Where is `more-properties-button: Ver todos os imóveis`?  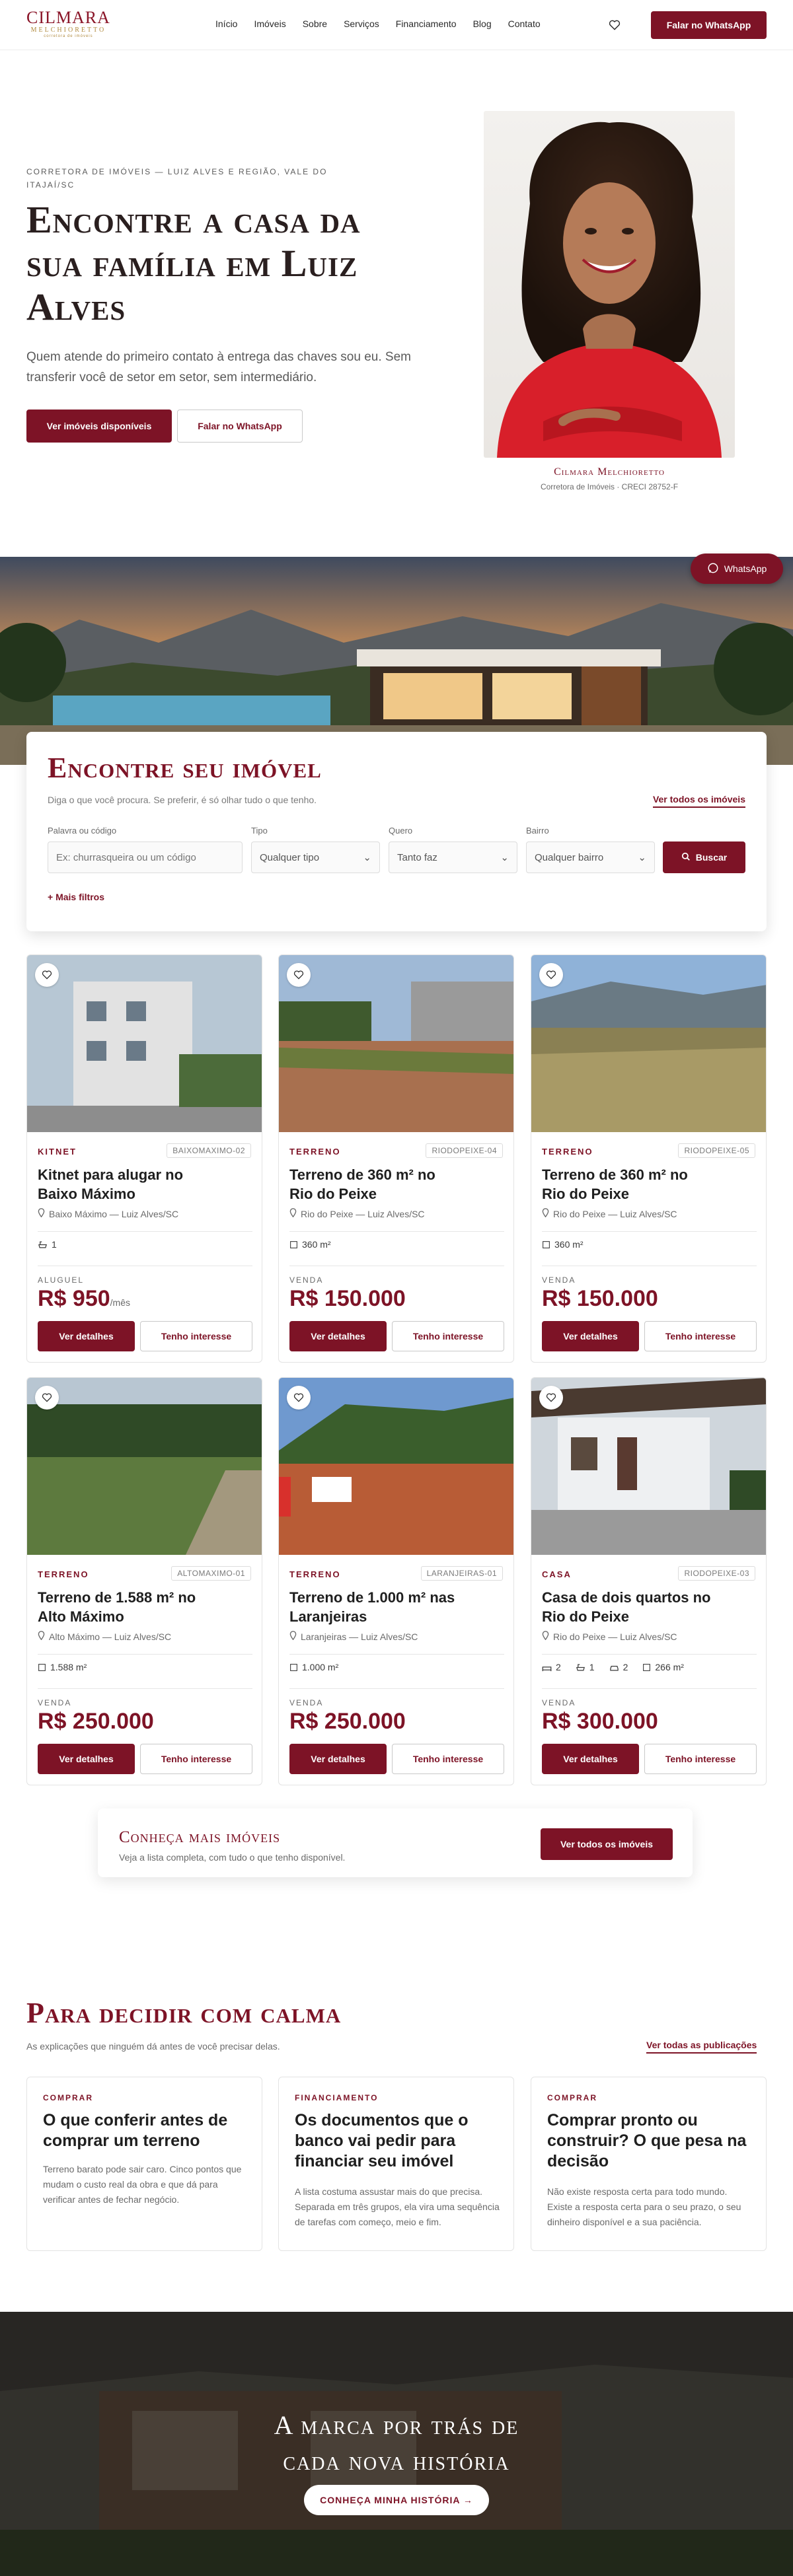 more-properties-button: Ver todos os imóveis is located at coordinates (607, 1844).